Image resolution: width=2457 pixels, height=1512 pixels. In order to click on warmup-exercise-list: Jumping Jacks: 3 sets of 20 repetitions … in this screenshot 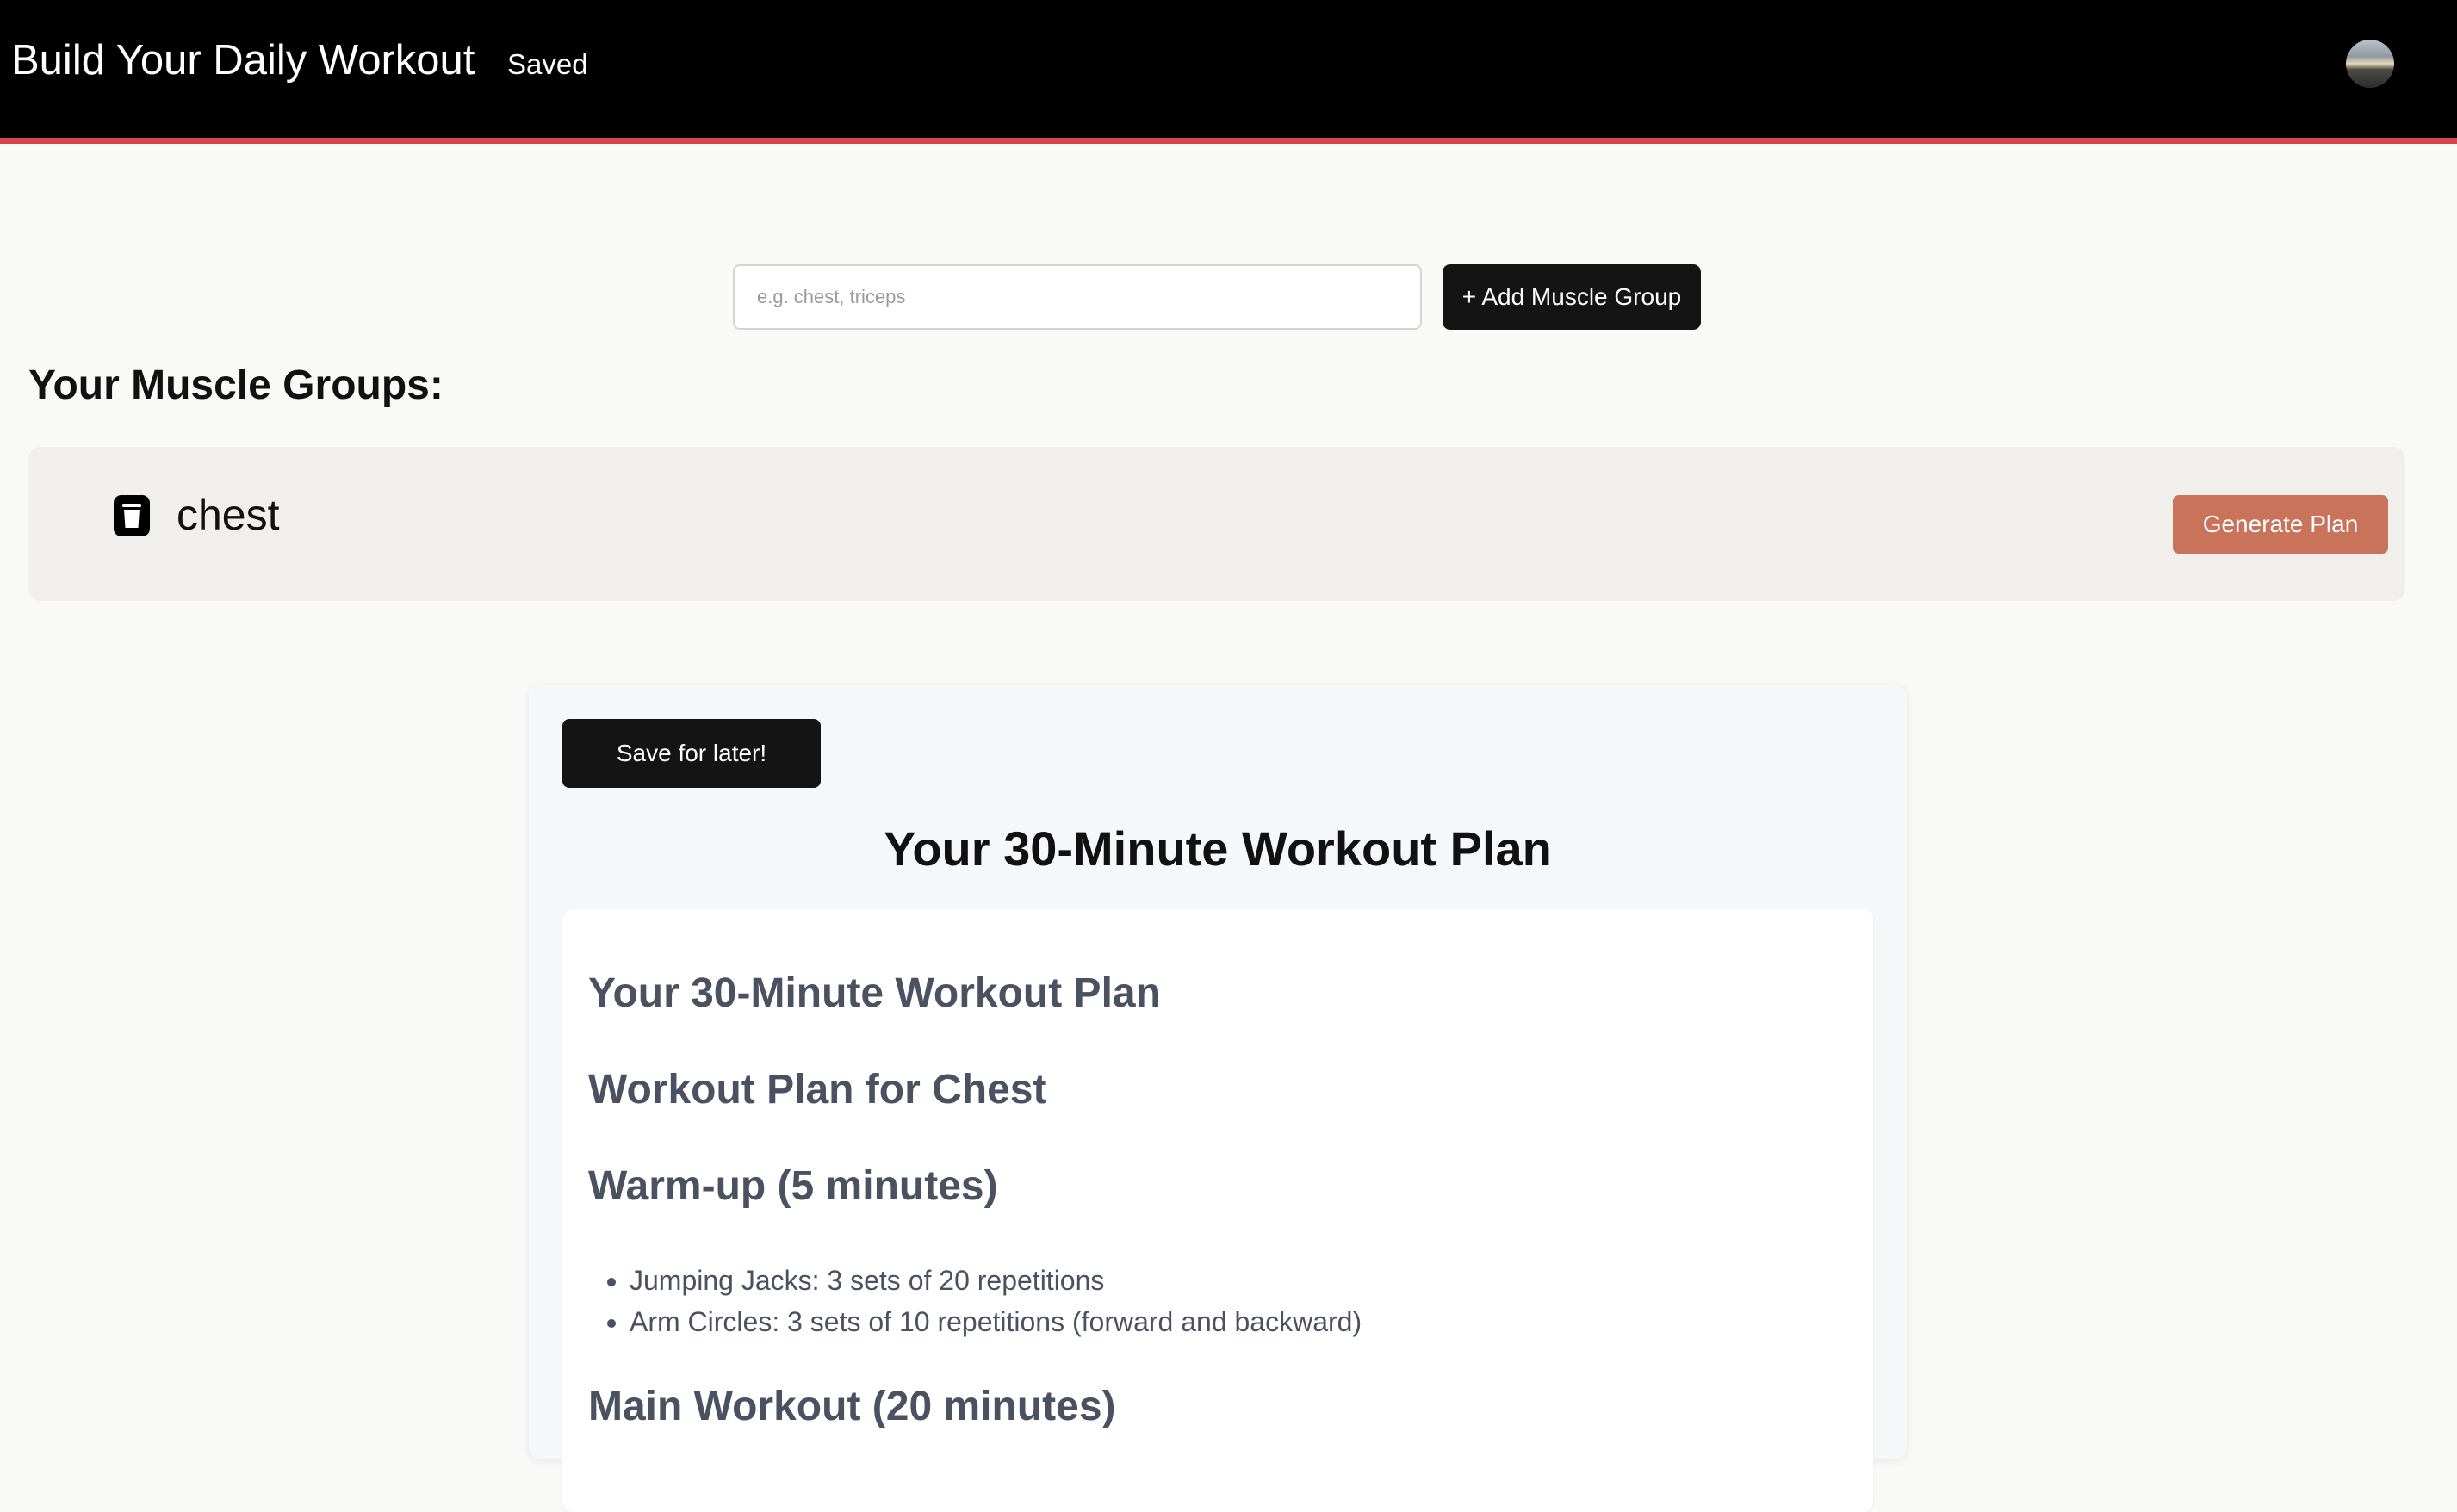, I will do `click(975, 1301)`.